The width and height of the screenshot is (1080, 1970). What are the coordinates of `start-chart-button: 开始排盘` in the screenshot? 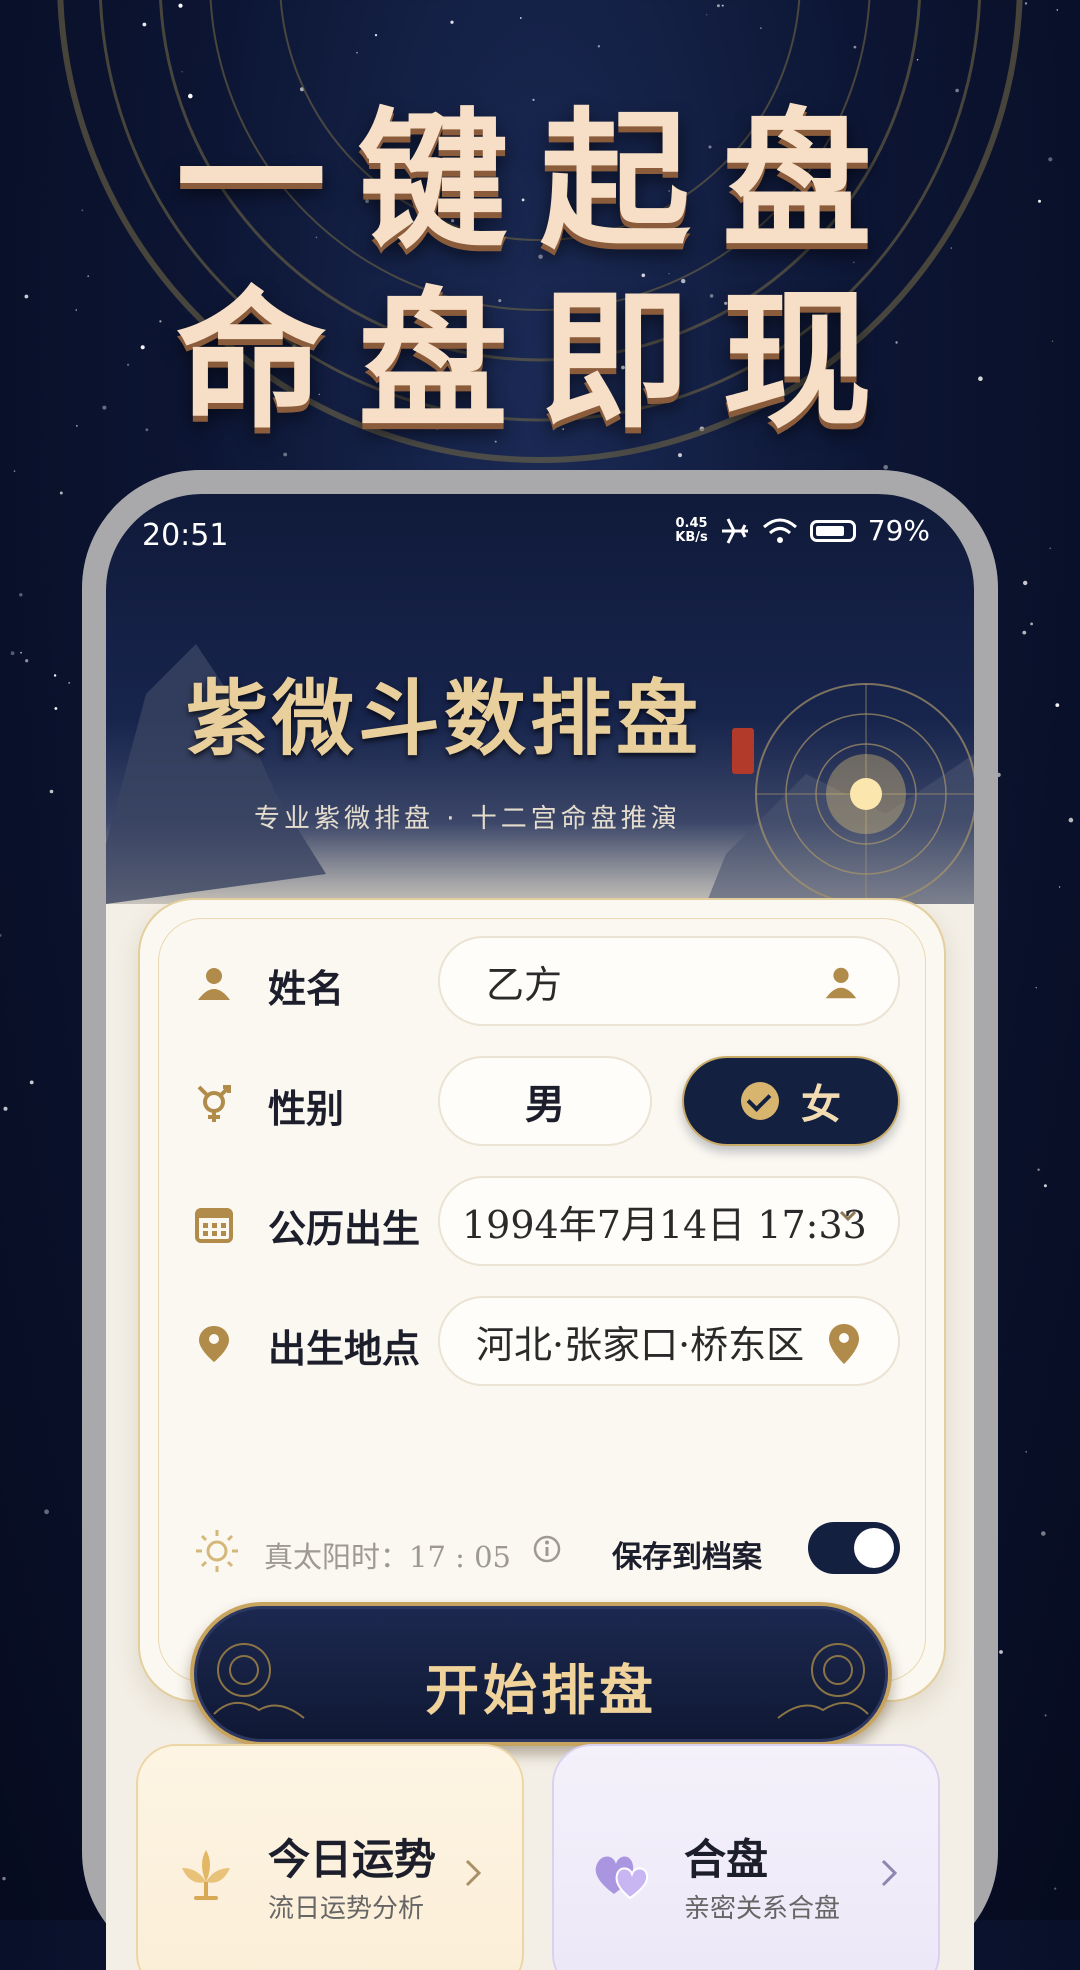 It's located at (541, 1674).